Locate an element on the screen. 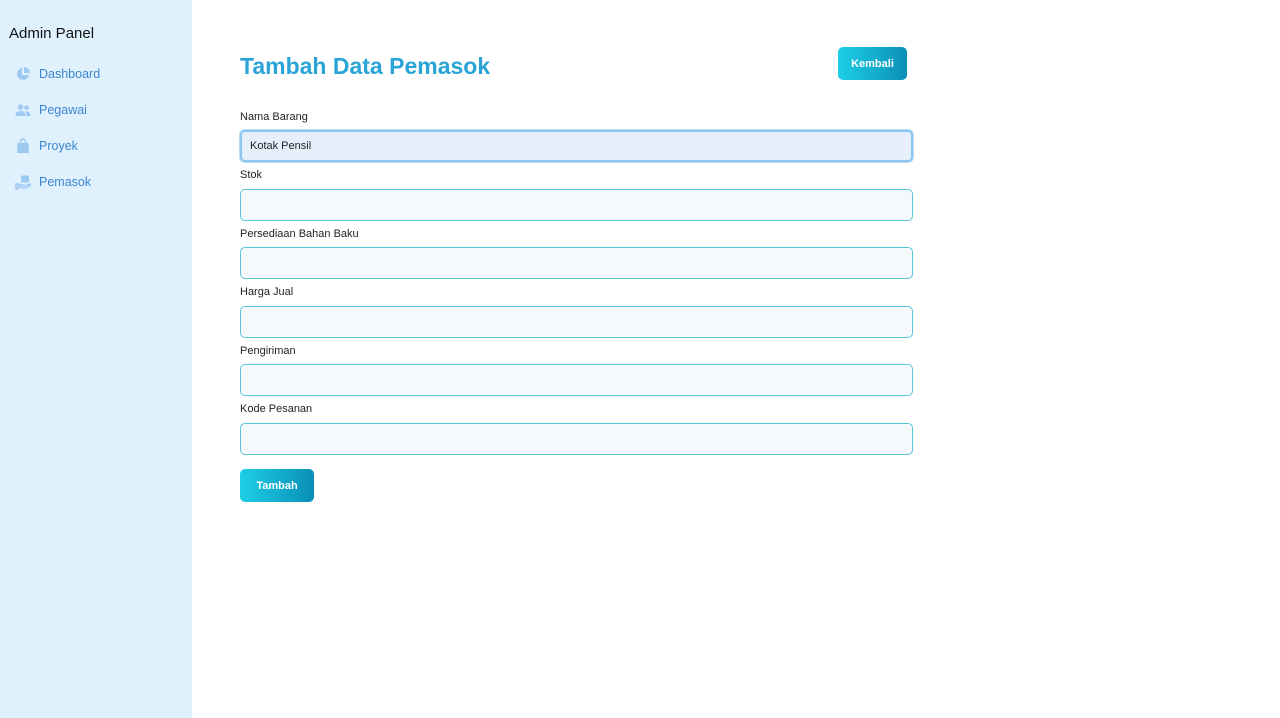 The width and height of the screenshot is (1280, 718). persediaan-bahan-baku-input is located at coordinates (576, 263).